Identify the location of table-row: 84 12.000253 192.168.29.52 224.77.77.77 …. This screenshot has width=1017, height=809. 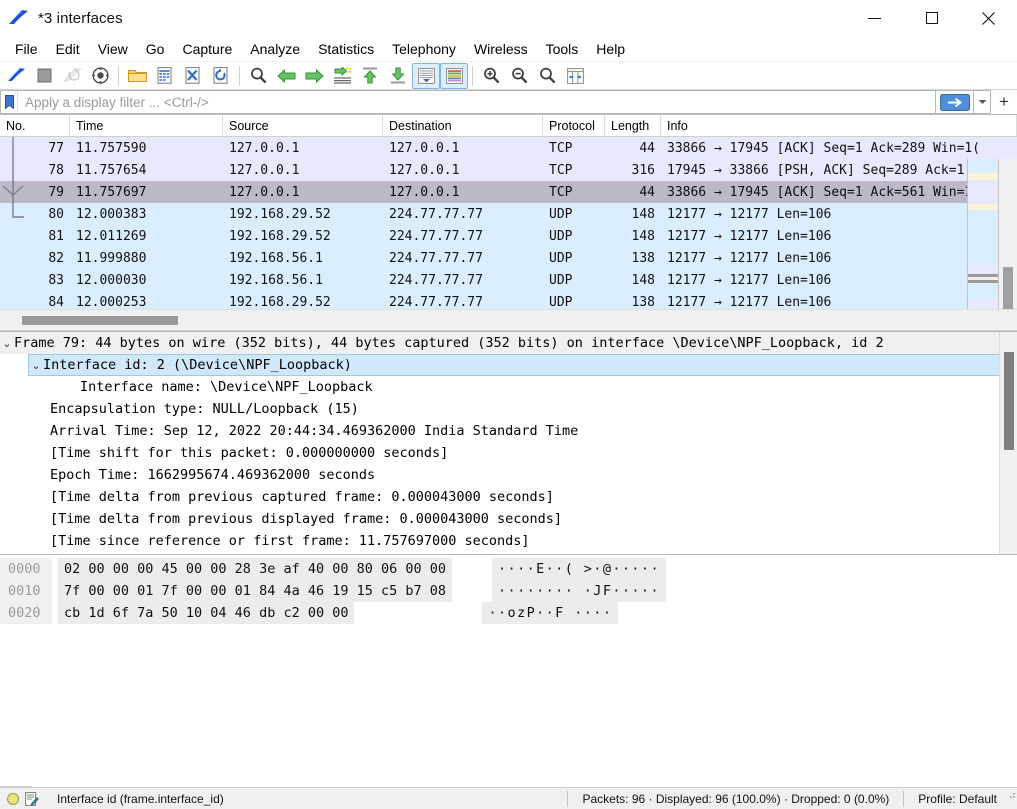
(508, 300).